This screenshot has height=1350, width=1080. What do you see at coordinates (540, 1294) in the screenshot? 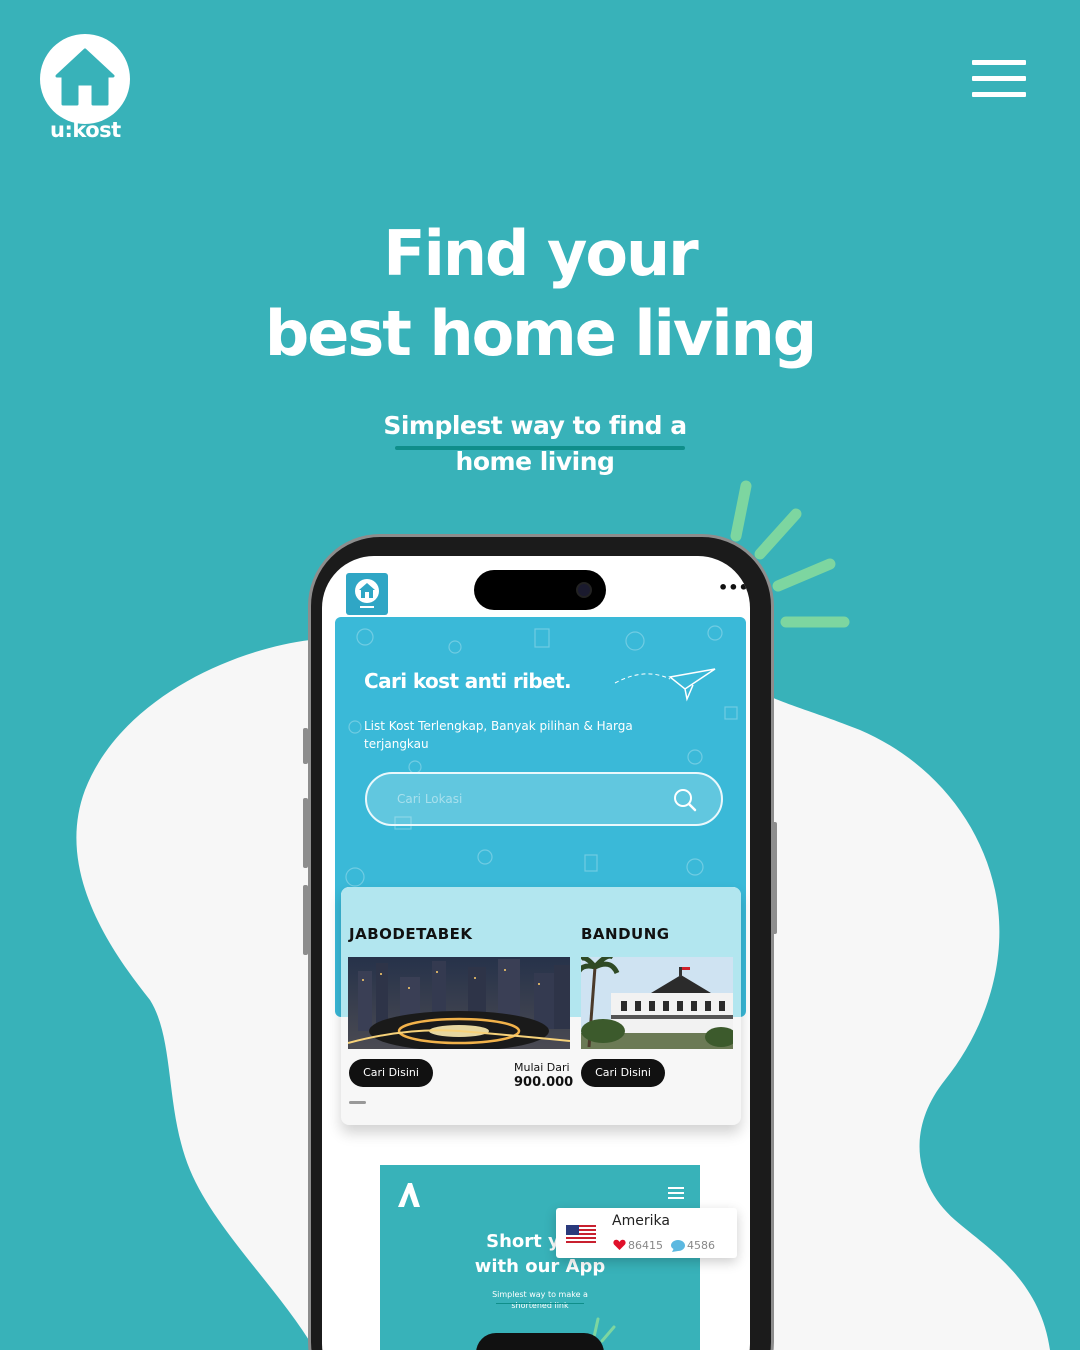
I see `mini-app-subtitle-line-1: Simplest way to make a` at bounding box center [540, 1294].